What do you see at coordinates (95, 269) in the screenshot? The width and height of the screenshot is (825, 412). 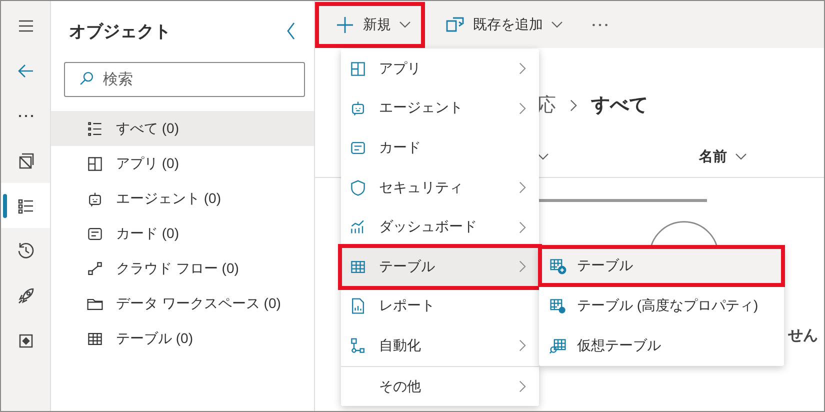 I see `flow-icon` at bounding box center [95, 269].